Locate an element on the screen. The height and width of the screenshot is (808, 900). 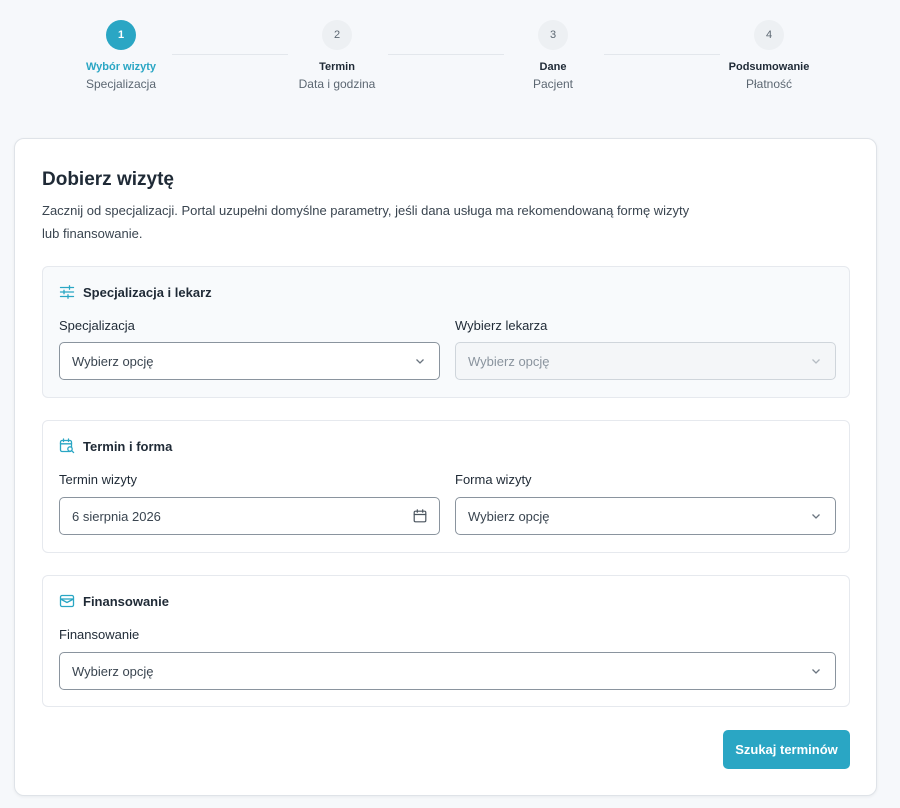
financing-label: Finansowanie is located at coordinates (99, 634).